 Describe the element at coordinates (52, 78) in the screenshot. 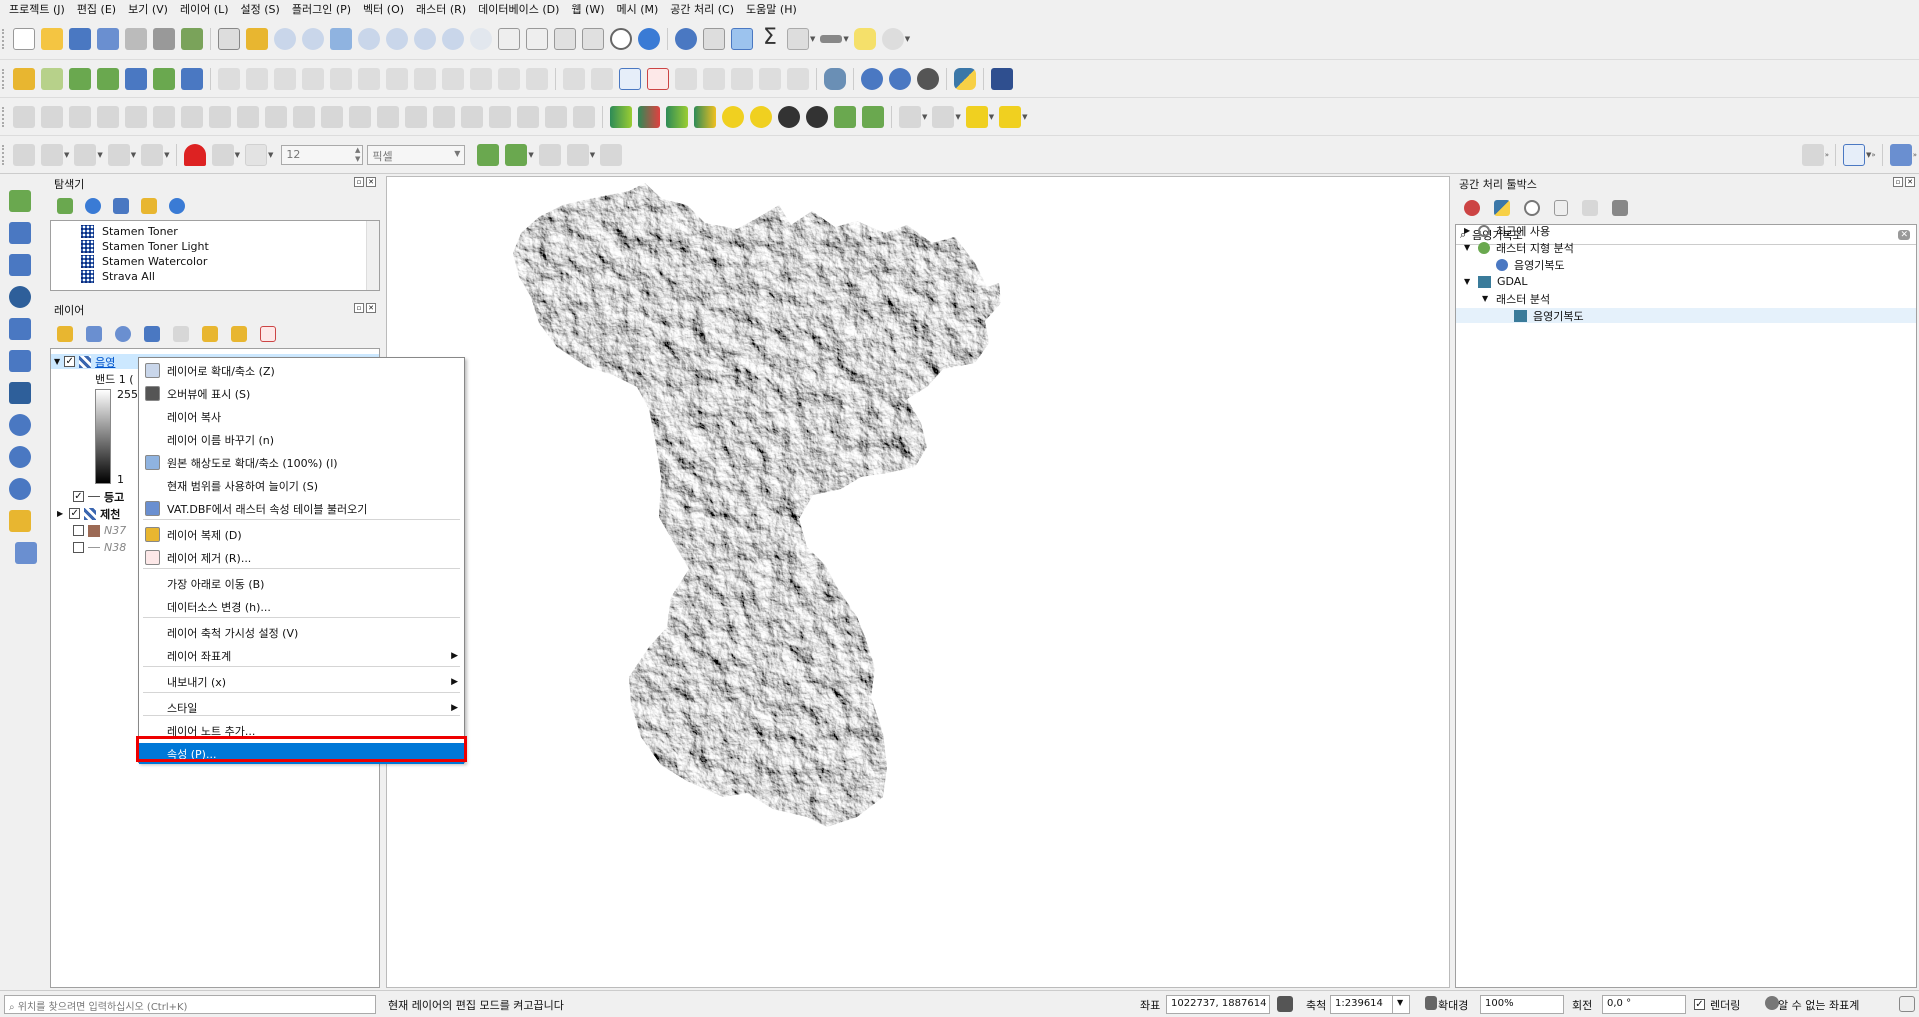

I see `new-geopackage-icon` at that location.